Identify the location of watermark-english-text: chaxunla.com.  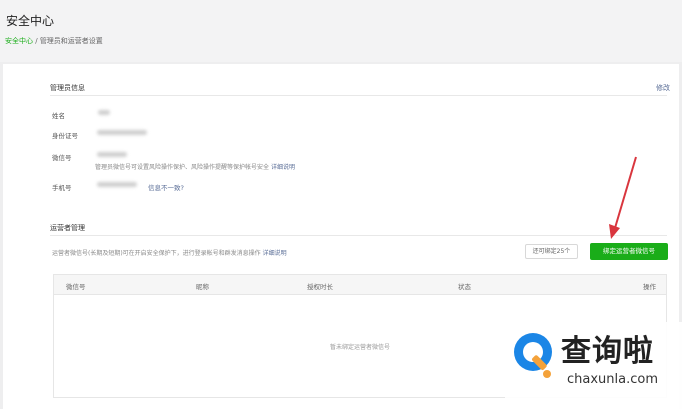
(612, 379).